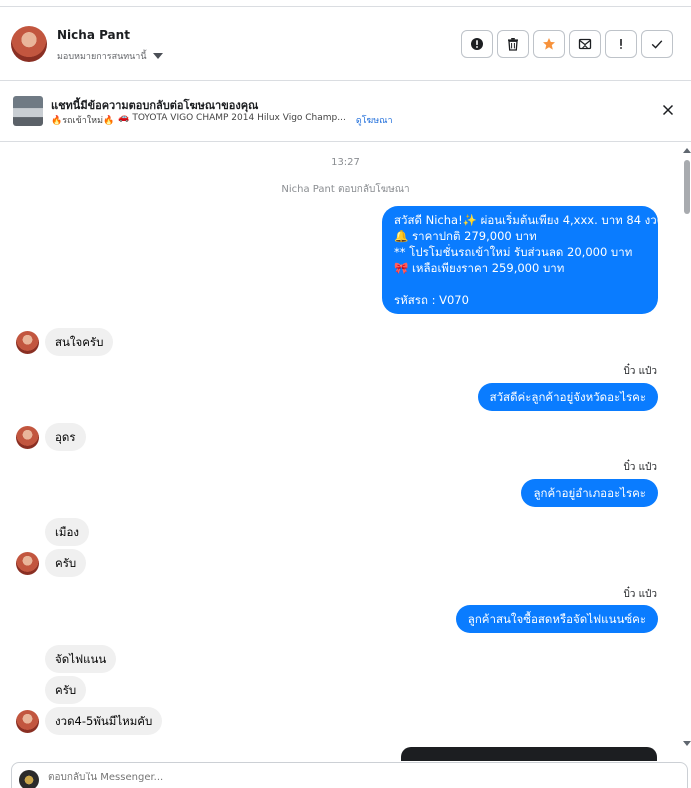 The height and width of the screenshot is (788, 691). I want to click on close-banner-button, so click(668, 110).